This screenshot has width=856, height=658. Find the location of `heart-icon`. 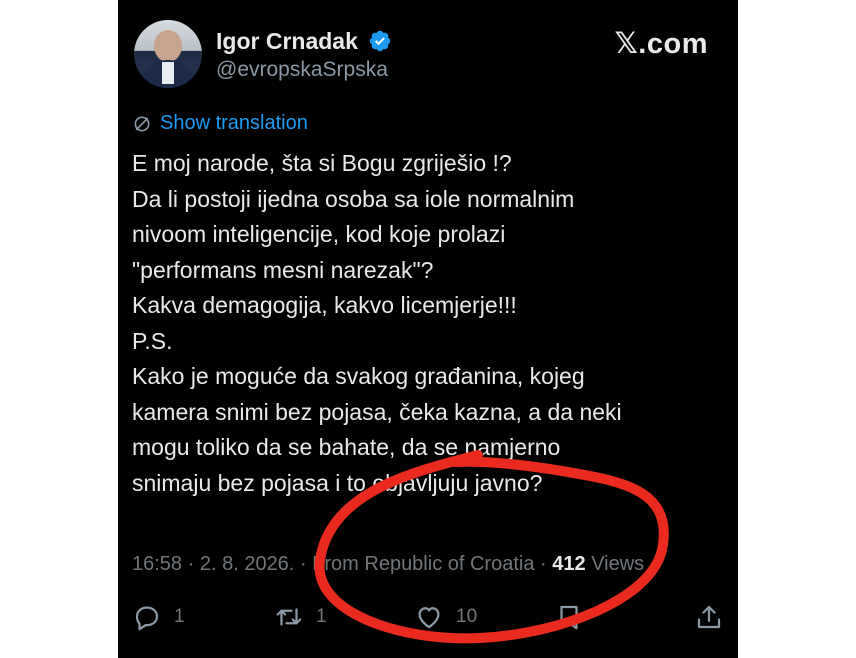

heart-icon is located at coordinates (429, 618).